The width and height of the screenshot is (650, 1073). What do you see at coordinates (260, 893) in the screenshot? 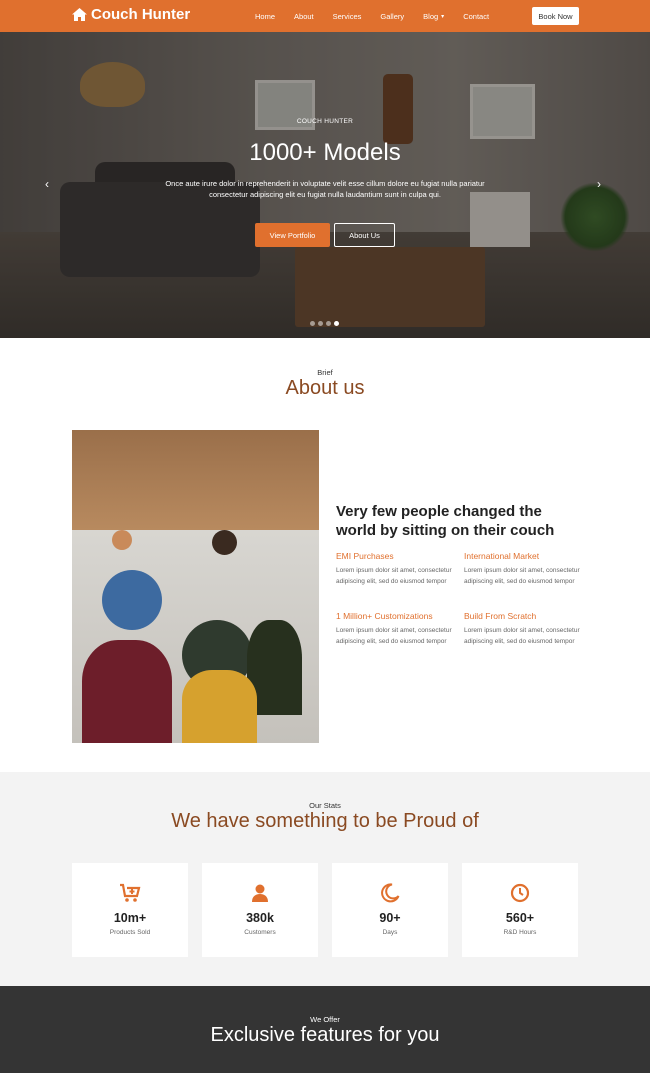
I see `user-icon` at bounding box center [260, 893].